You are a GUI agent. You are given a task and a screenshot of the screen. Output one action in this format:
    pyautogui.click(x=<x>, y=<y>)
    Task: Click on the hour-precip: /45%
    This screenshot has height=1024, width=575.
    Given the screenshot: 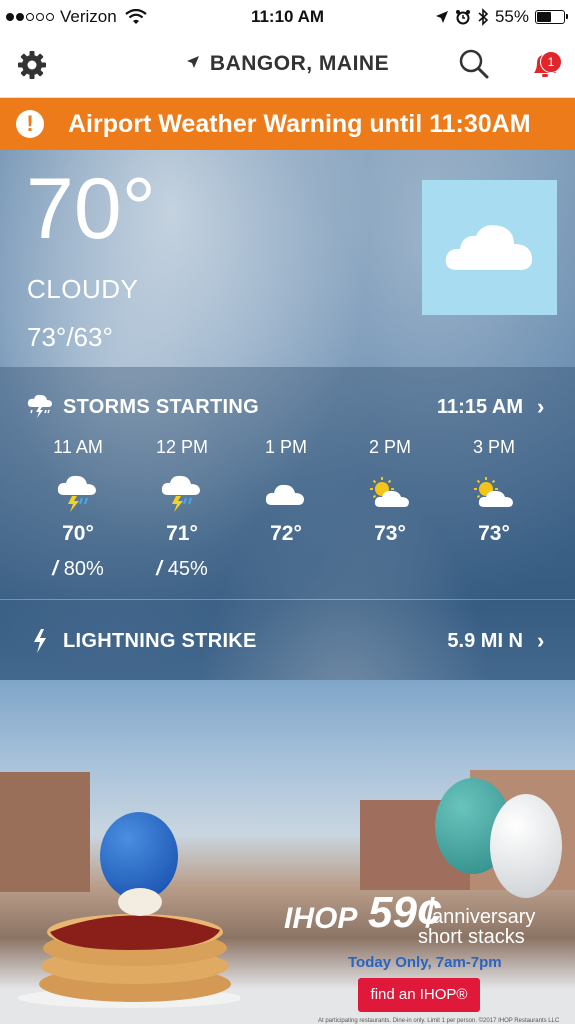 What is the action you would take?
    pyautogui.click(x=182, y=569)
    